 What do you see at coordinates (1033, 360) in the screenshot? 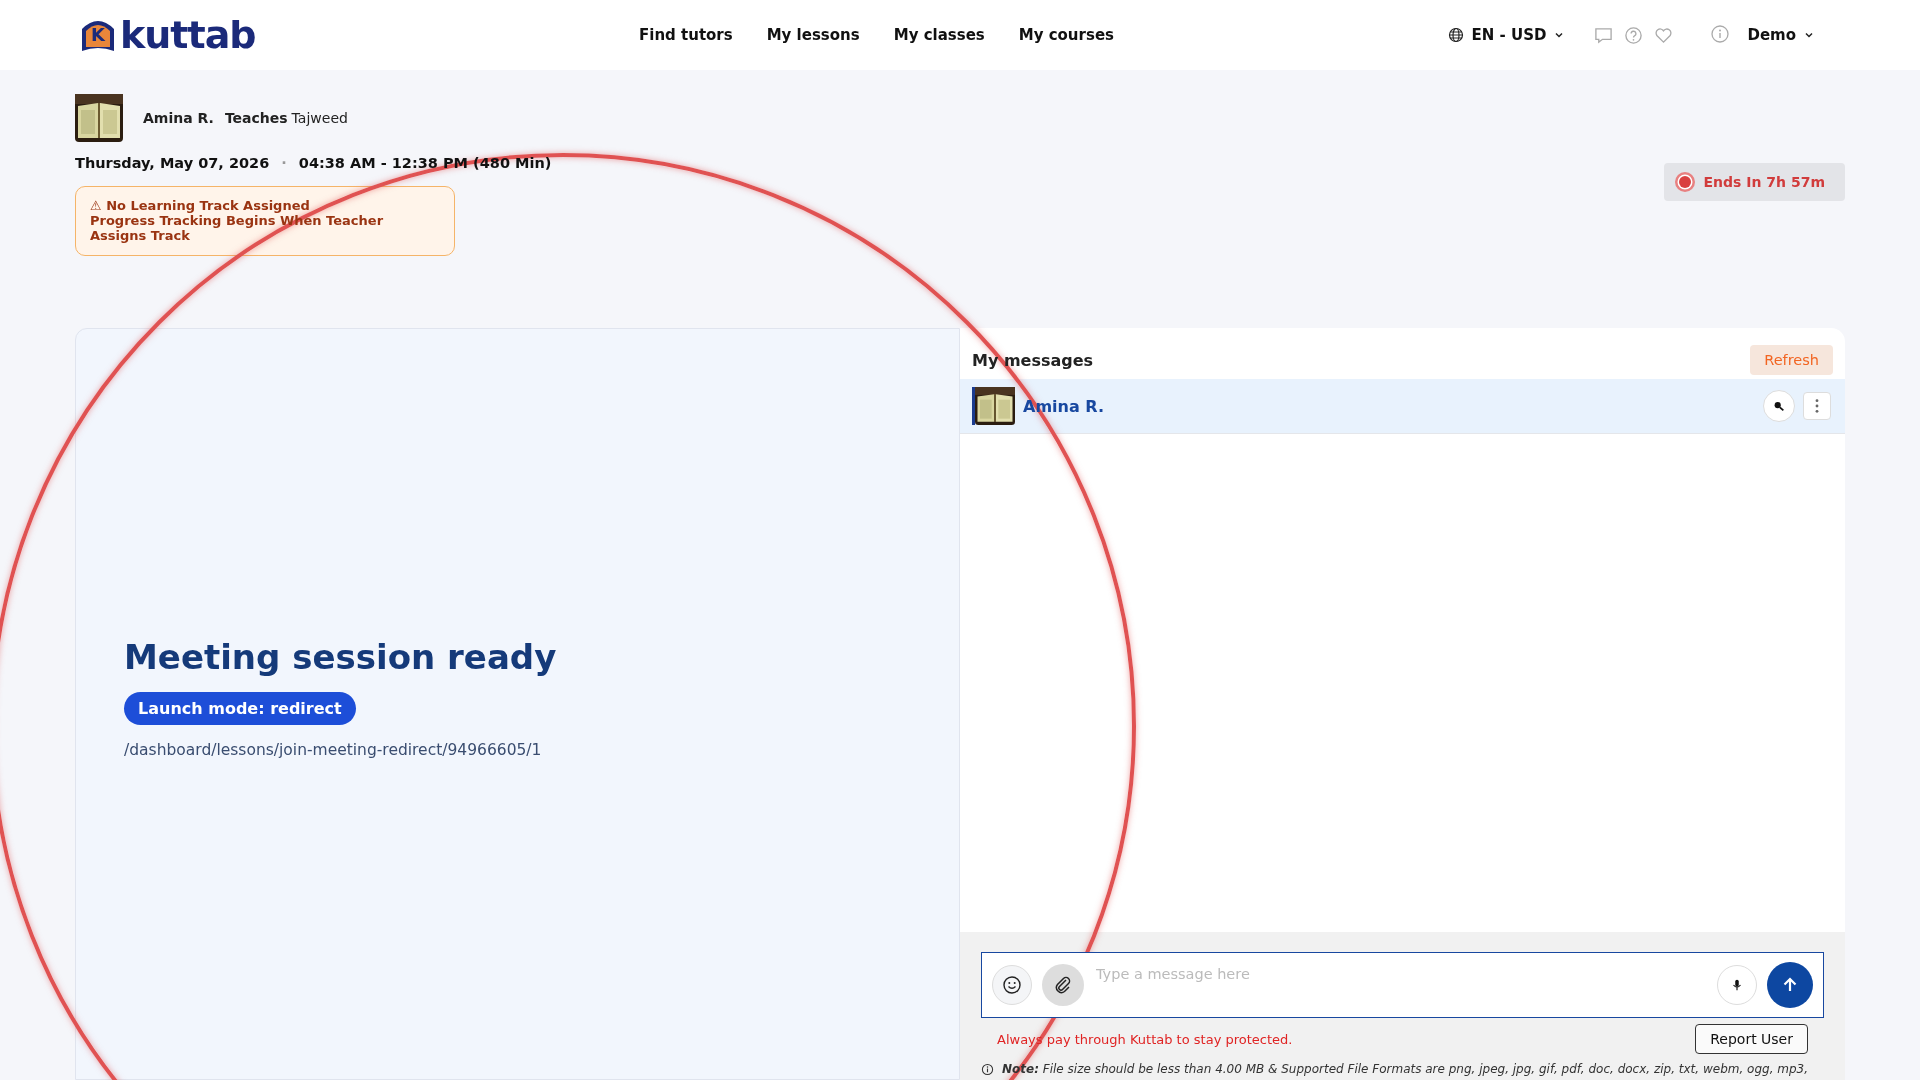
I see `messages-title: My messages` at bounding box center [1033, 360].